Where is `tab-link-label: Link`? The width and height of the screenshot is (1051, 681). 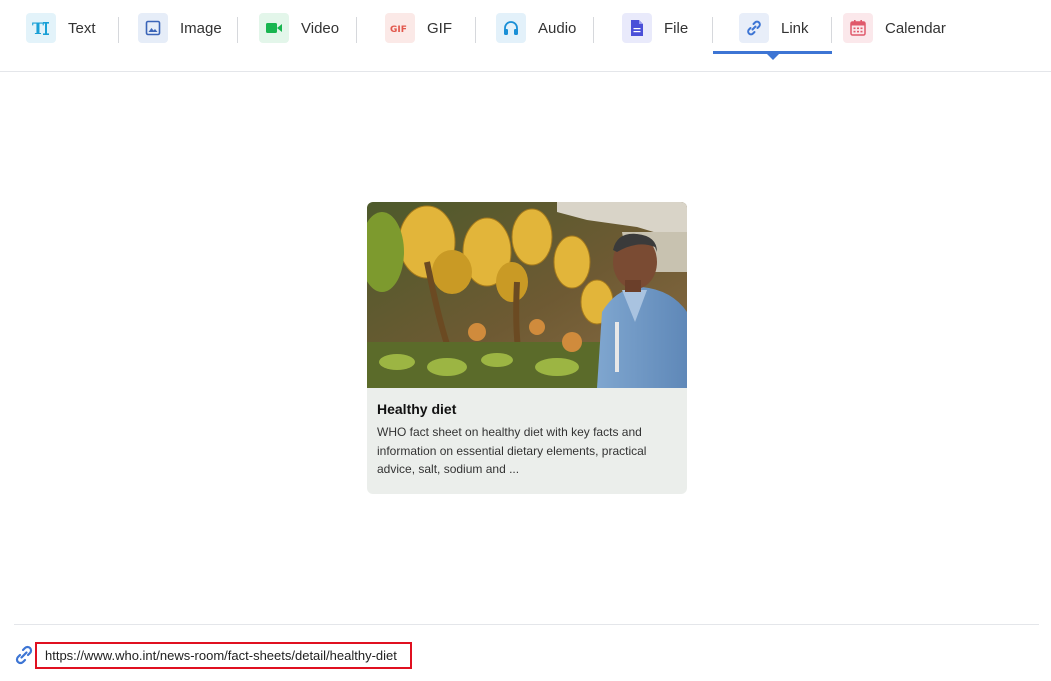 tab-link-label: Link is located at coordinates (795, 28).